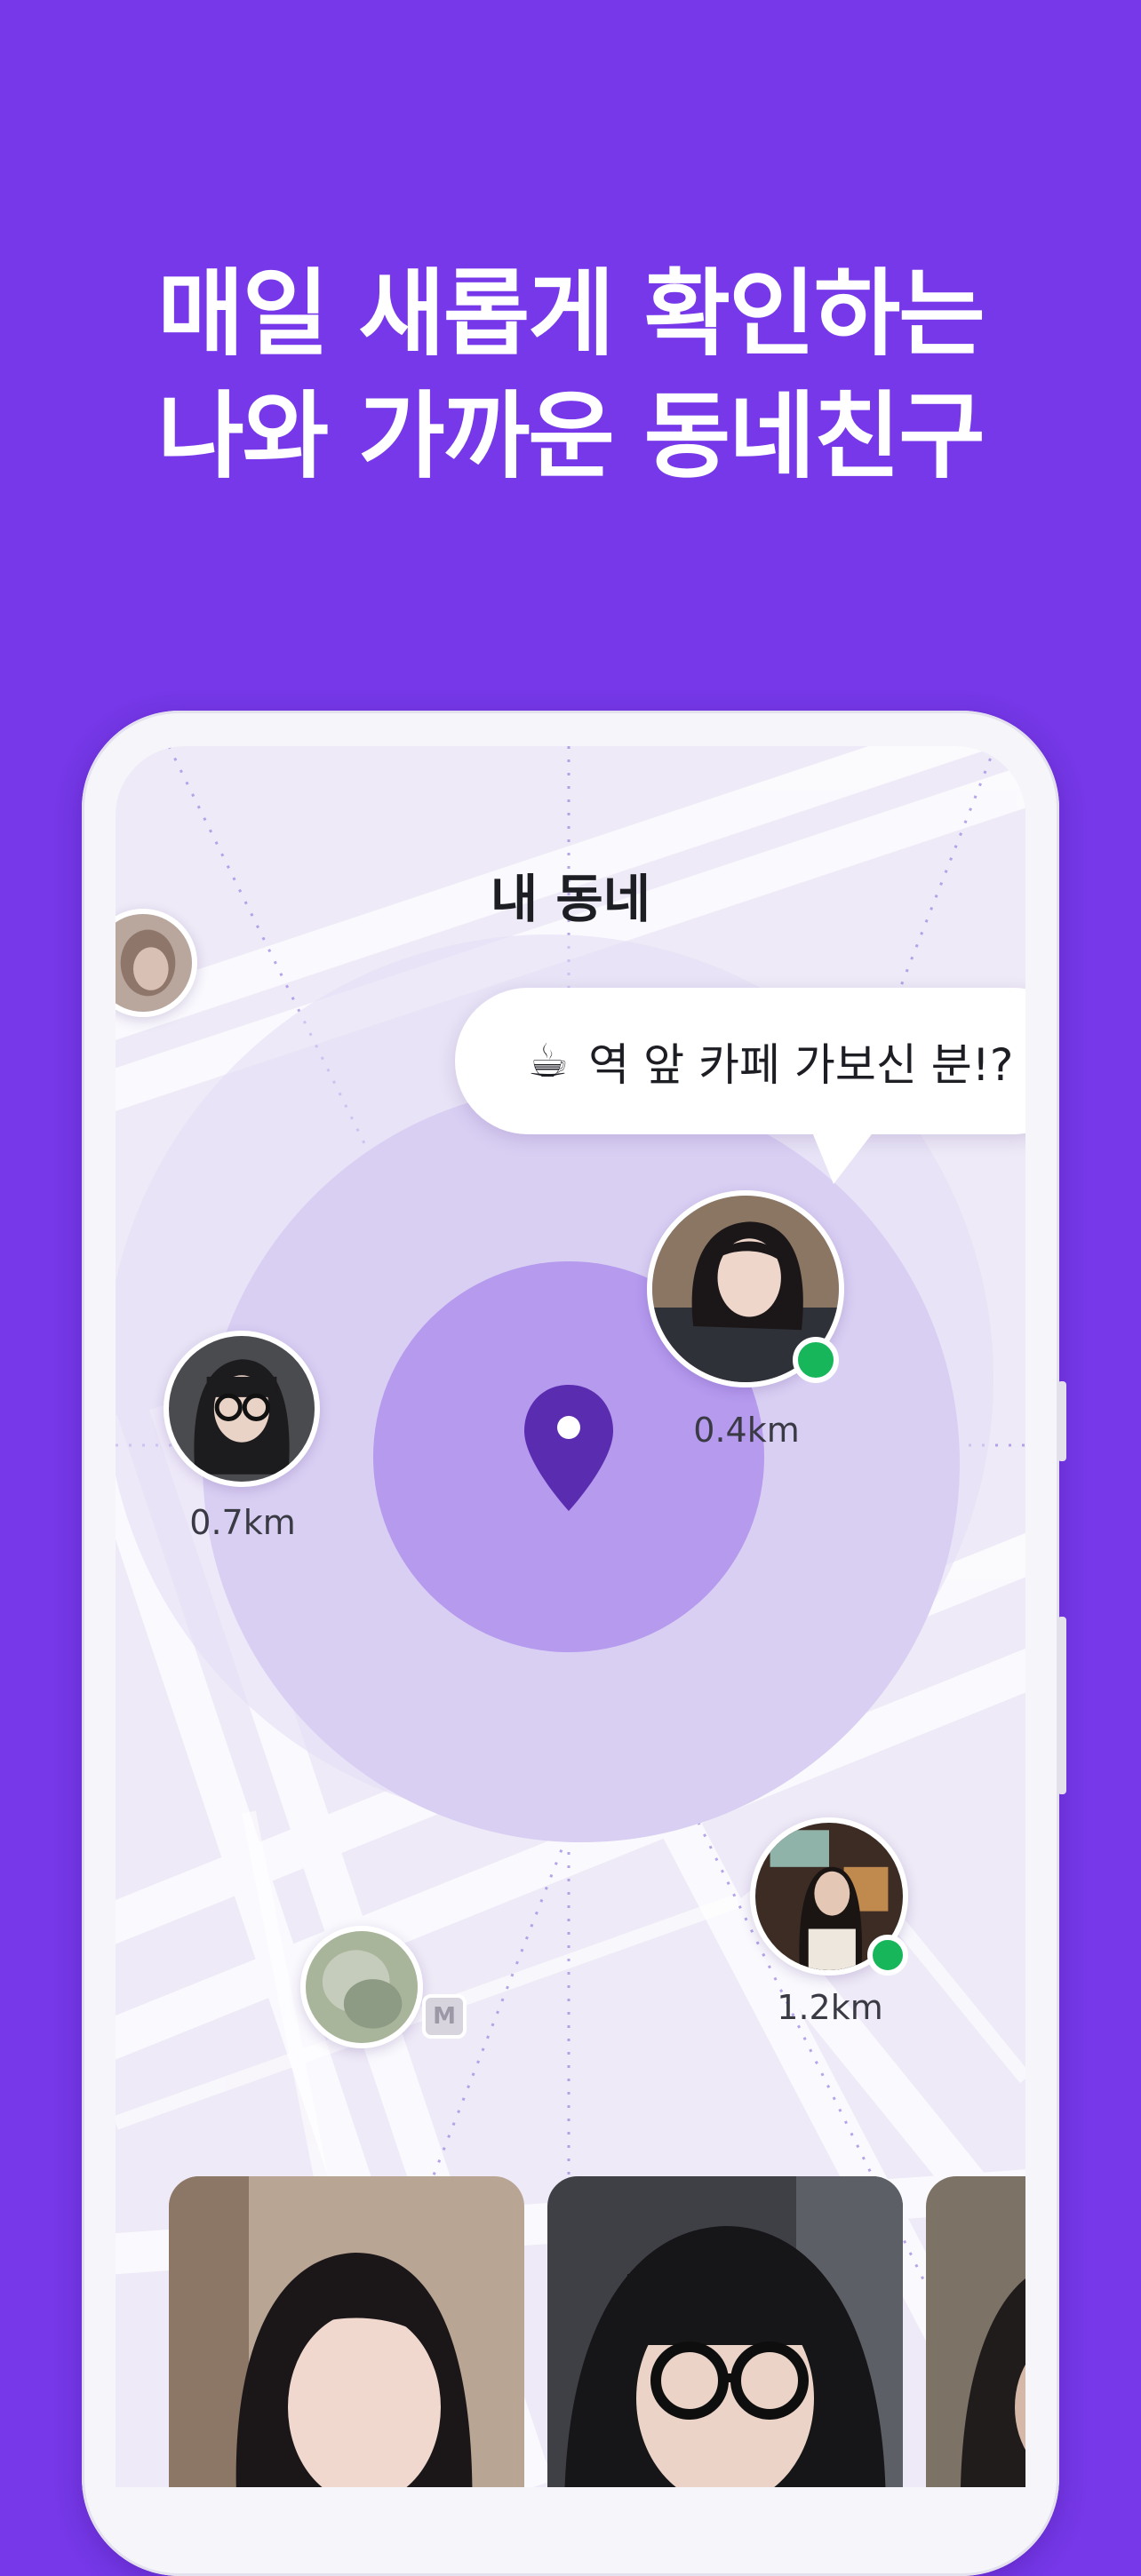 The image size is (1141, 2576). I want to click on location-pin-icon, so click(568, 1448).